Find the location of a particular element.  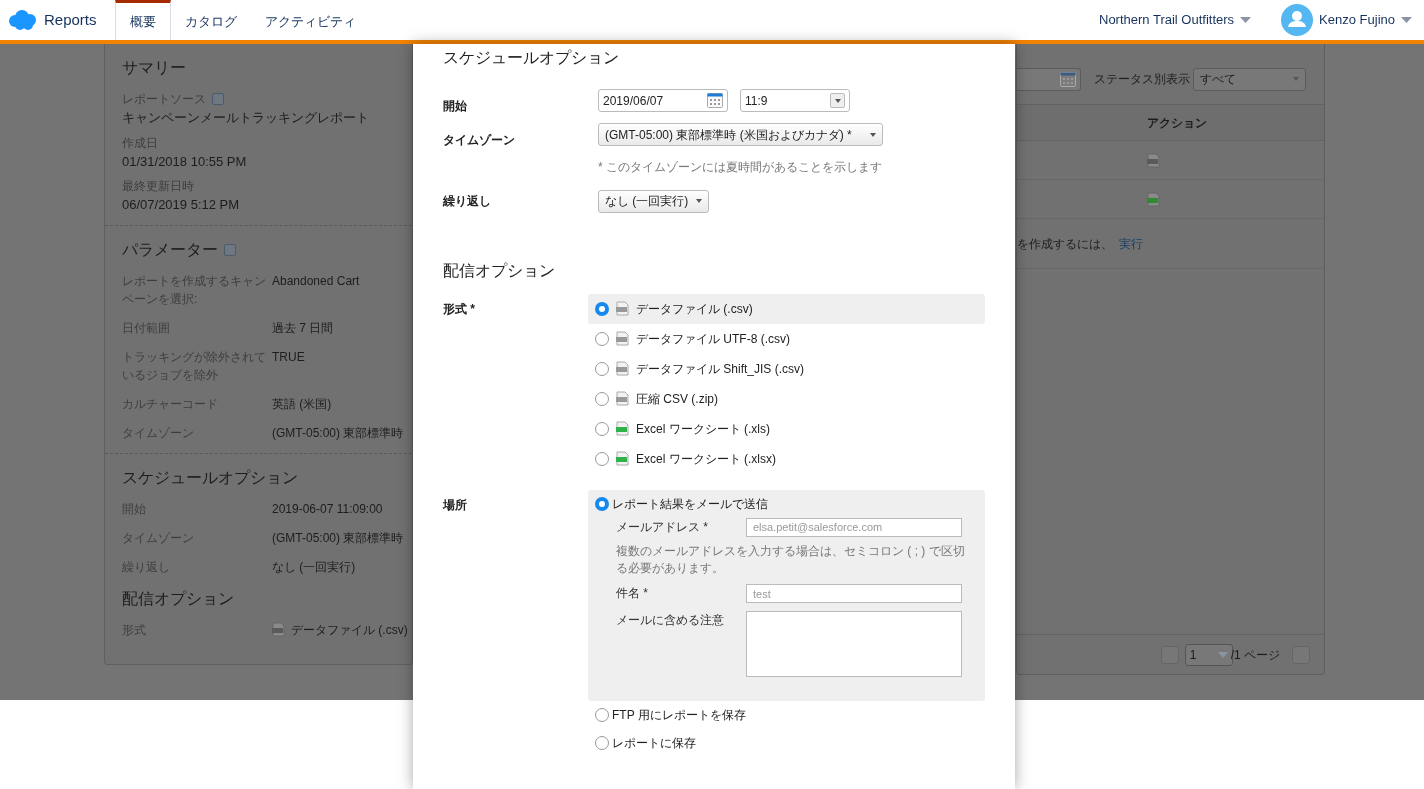

field-value: なし (一回実行) is located at coordinates (314, 567).